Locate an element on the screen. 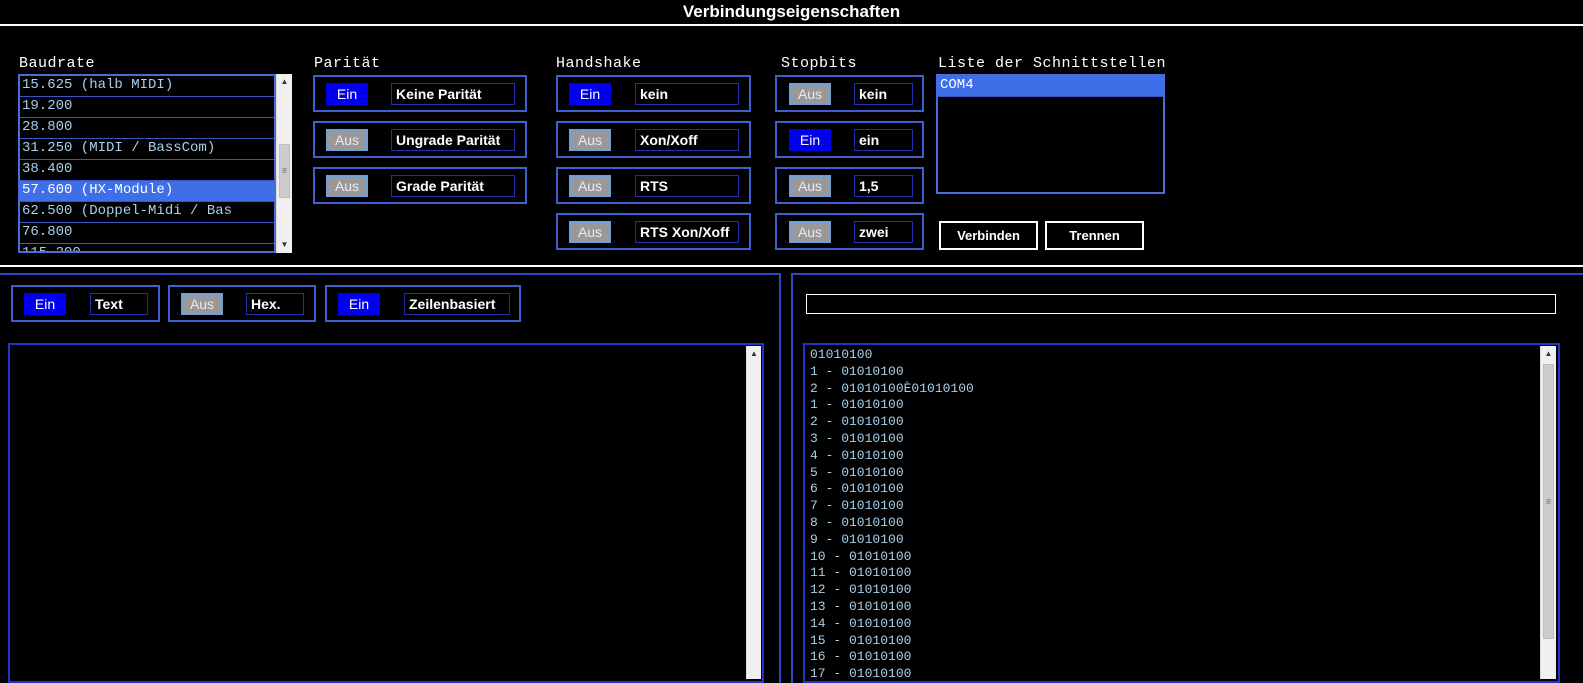 The width and height of the screenshot is (1583, 683). stopbits-label: Stopbits is located at coordinates (819, 63).